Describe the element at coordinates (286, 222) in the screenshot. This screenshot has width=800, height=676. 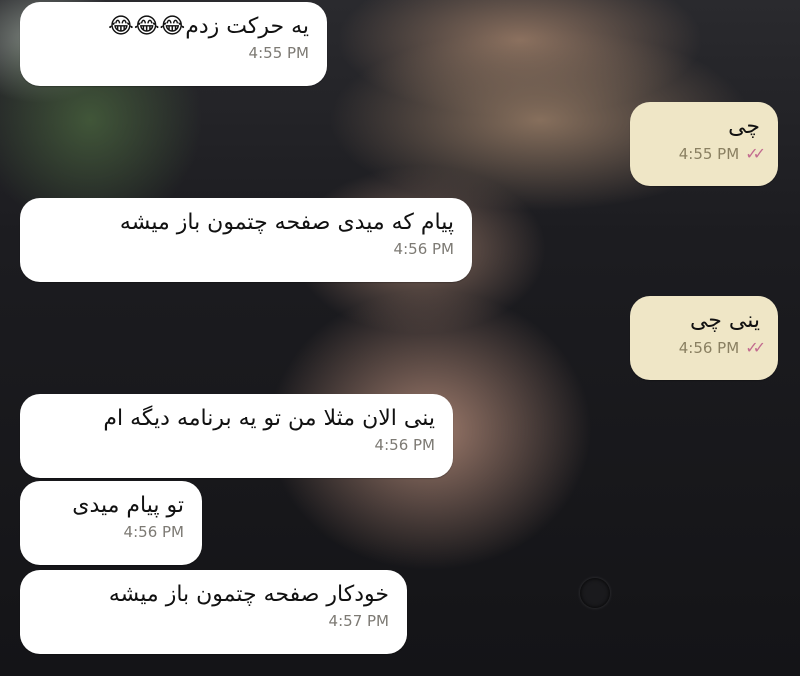
I see `message-text: پیام که میدی صفحه چتمون باز میشه` at that location.